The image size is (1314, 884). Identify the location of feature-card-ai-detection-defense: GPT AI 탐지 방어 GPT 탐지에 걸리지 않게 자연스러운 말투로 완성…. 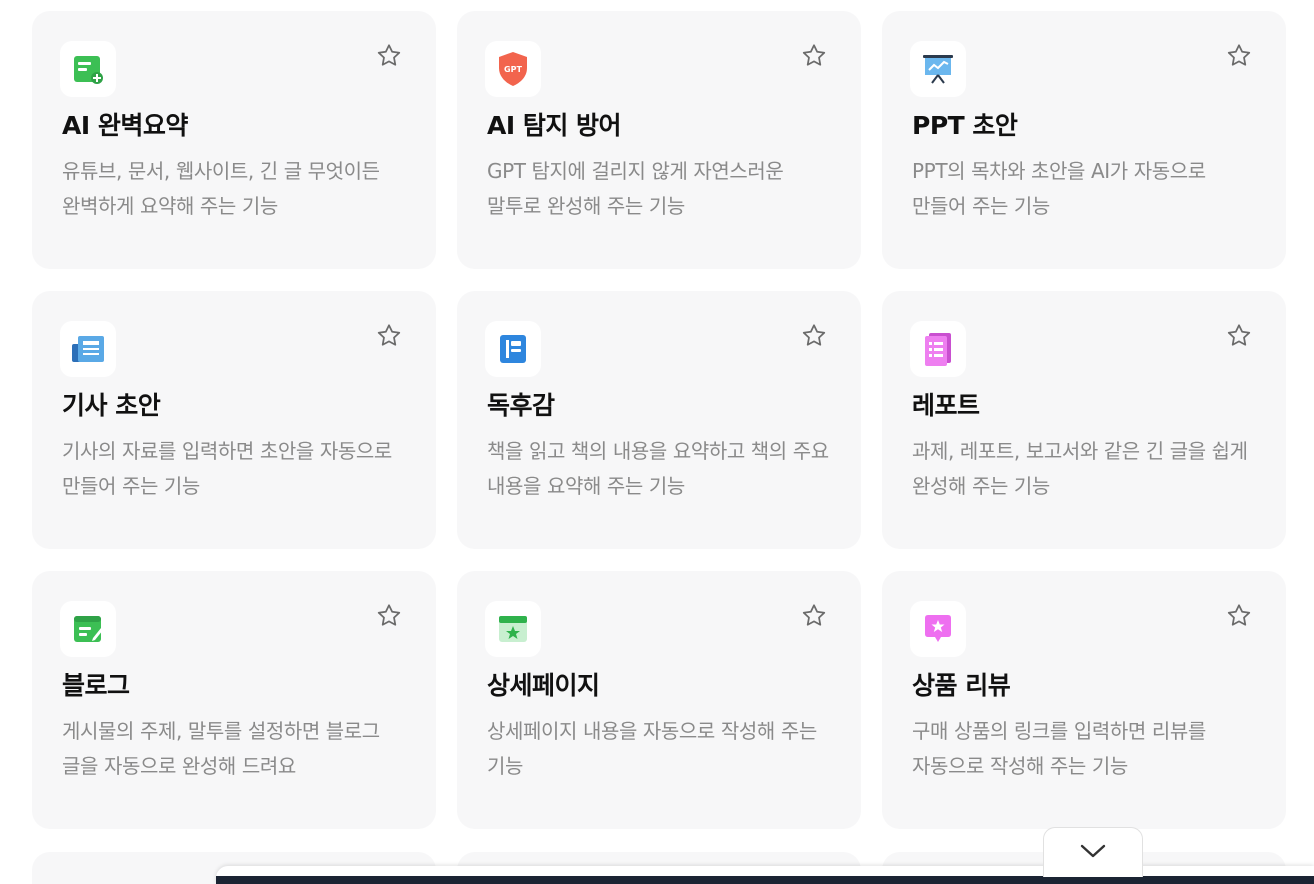
(659, 140).